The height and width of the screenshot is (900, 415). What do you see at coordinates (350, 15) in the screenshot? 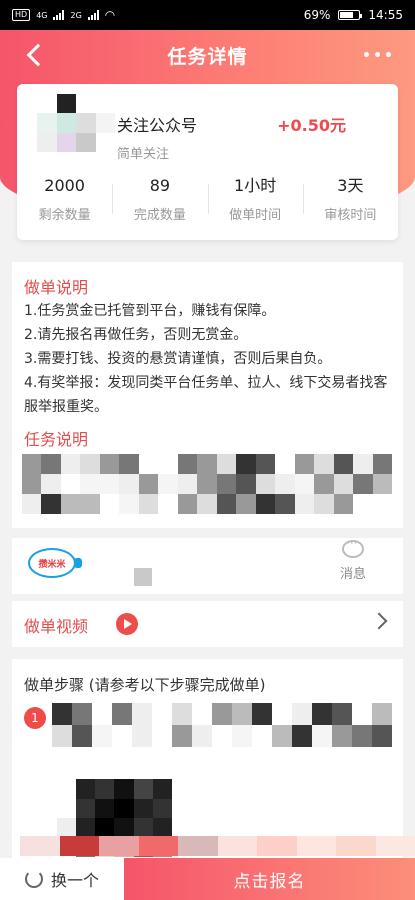
I see `battery-icon` at bounding box center [350, 15].